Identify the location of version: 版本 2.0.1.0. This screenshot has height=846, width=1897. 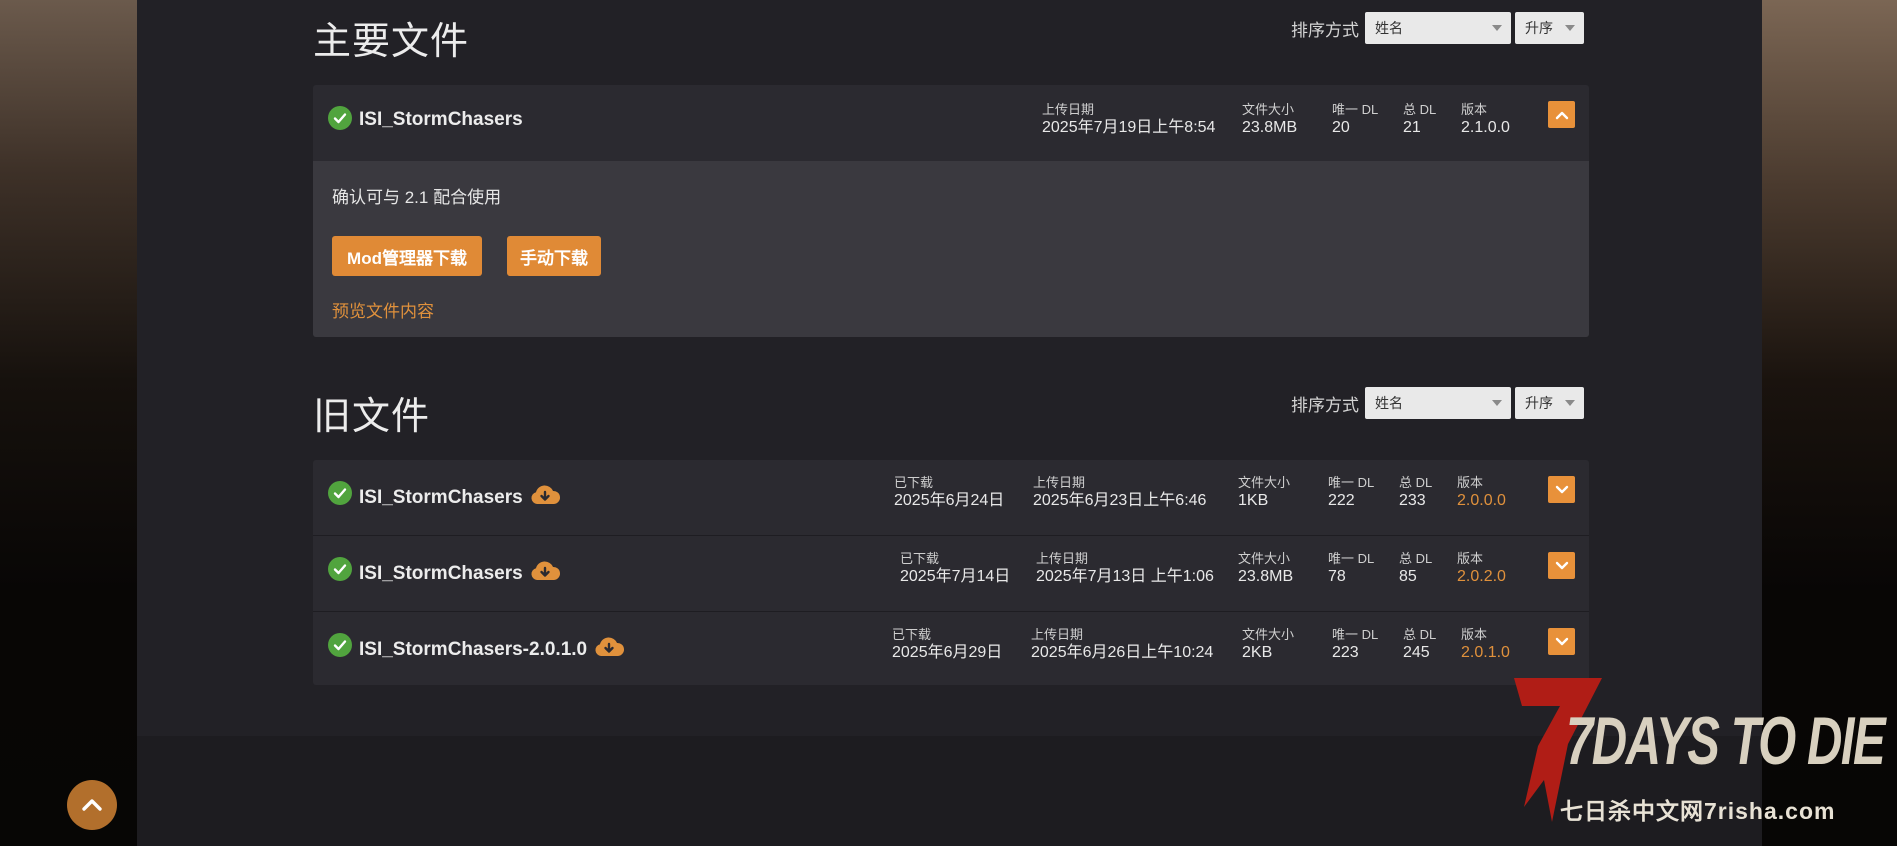
(1485, 644).